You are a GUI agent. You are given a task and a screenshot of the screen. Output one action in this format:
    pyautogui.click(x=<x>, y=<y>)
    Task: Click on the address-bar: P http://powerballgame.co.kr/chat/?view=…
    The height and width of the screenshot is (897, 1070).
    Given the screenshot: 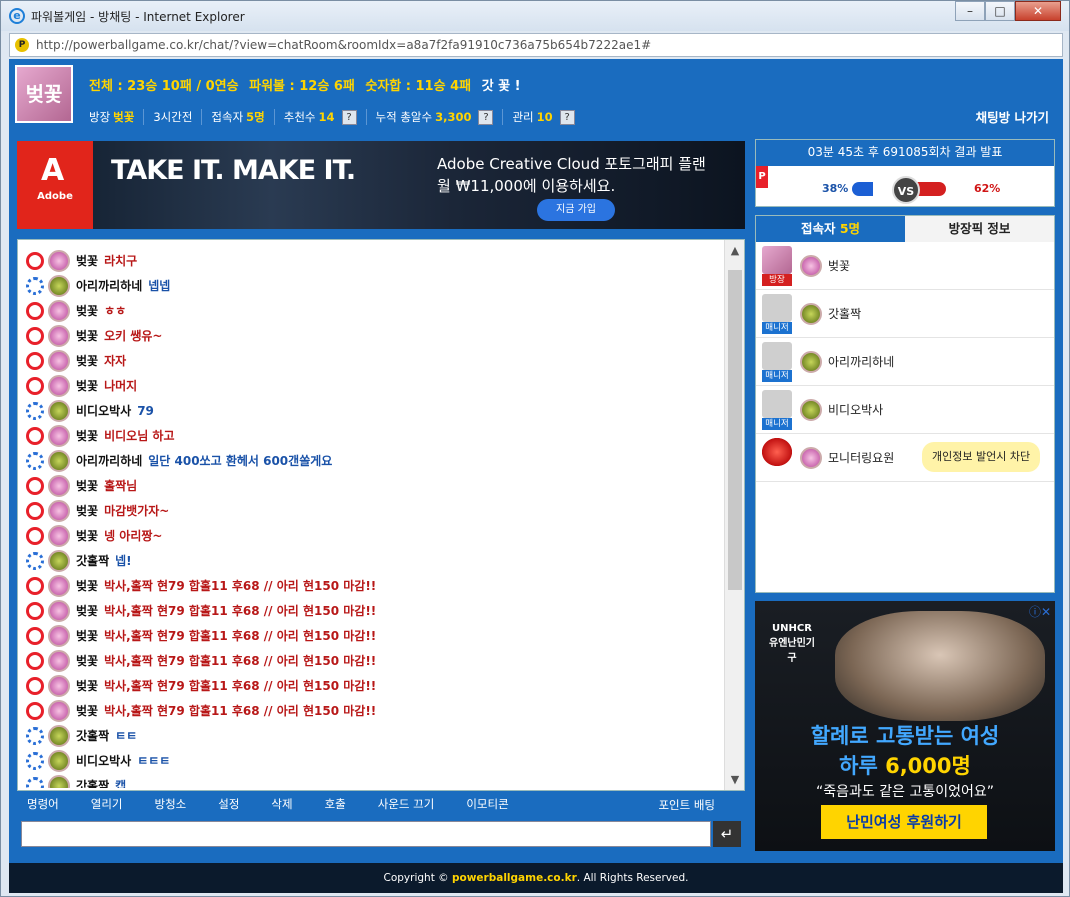 What is the action you would take?
    pyautogui.click(x=536, y=45)
    